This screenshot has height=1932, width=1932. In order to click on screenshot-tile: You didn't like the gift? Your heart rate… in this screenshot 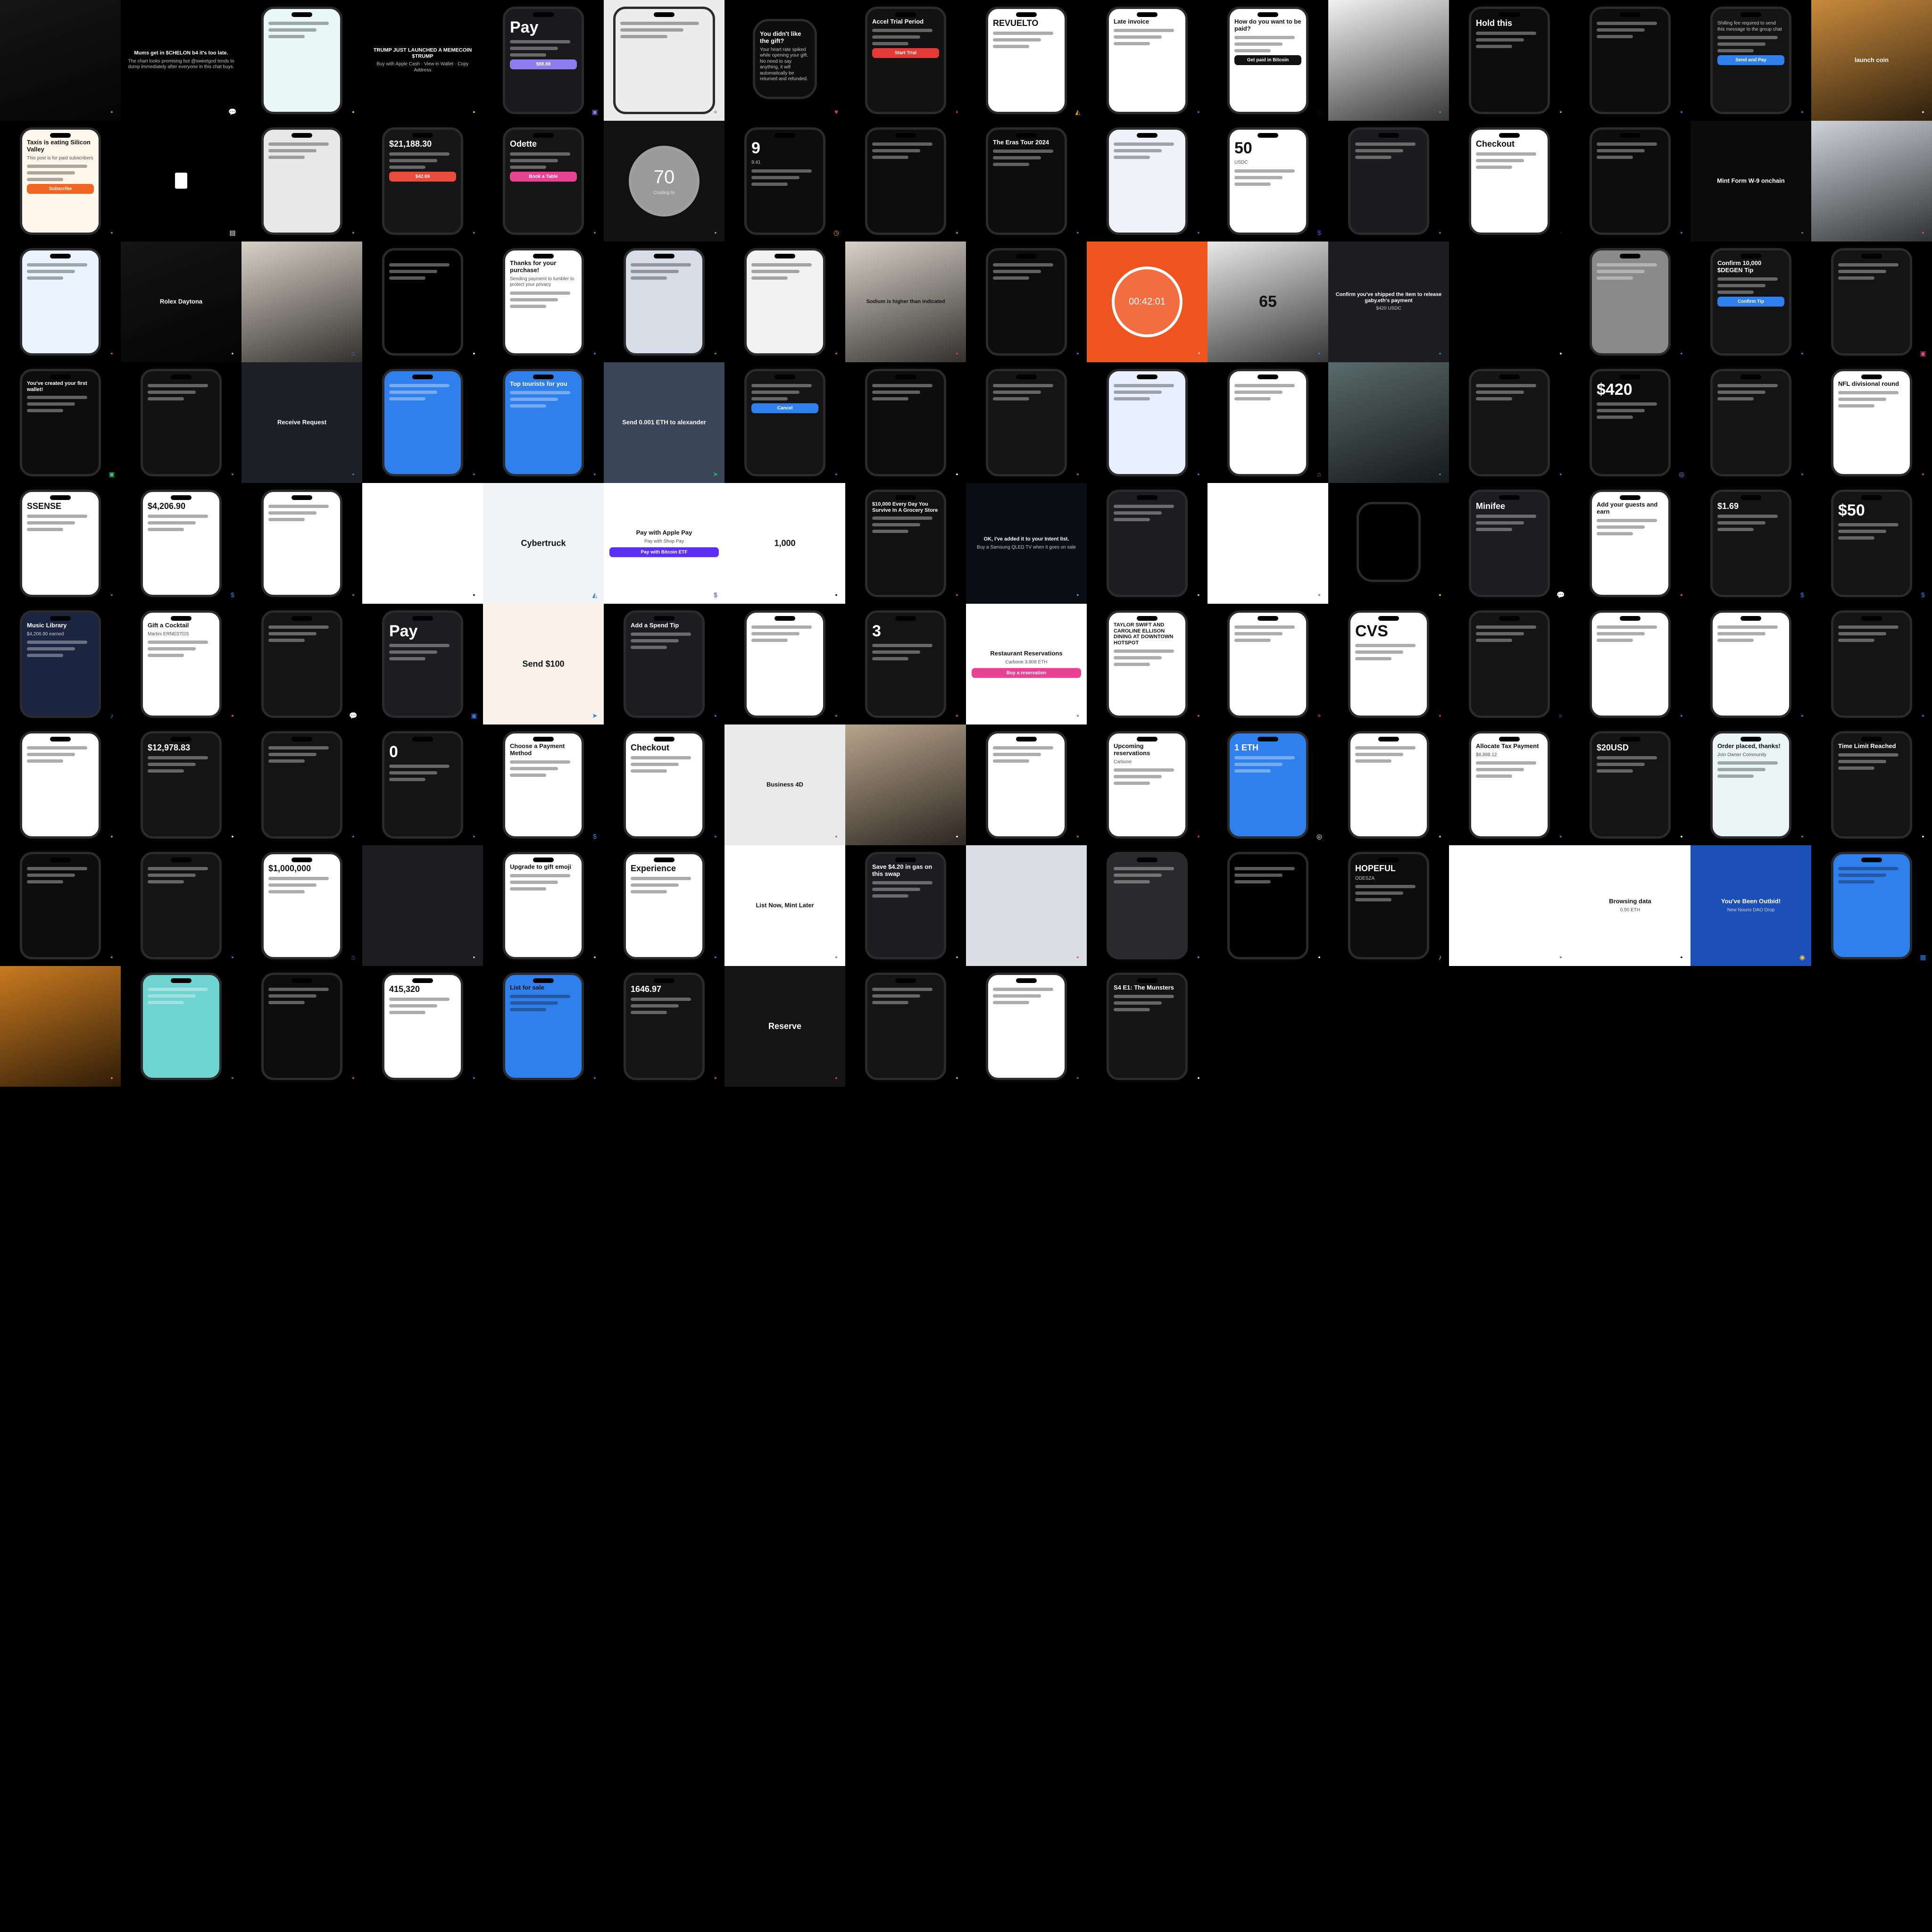, I will do `click(784, 60)`.